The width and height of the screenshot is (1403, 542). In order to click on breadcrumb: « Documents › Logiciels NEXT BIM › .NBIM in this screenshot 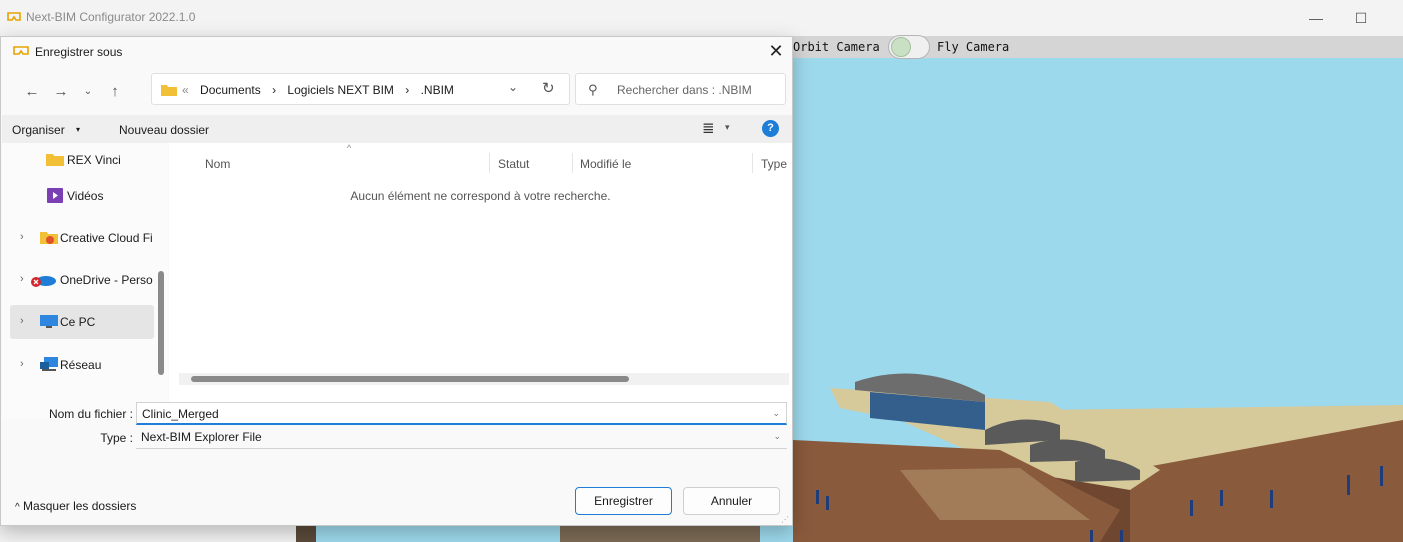, I will do `click(318, 90)`.